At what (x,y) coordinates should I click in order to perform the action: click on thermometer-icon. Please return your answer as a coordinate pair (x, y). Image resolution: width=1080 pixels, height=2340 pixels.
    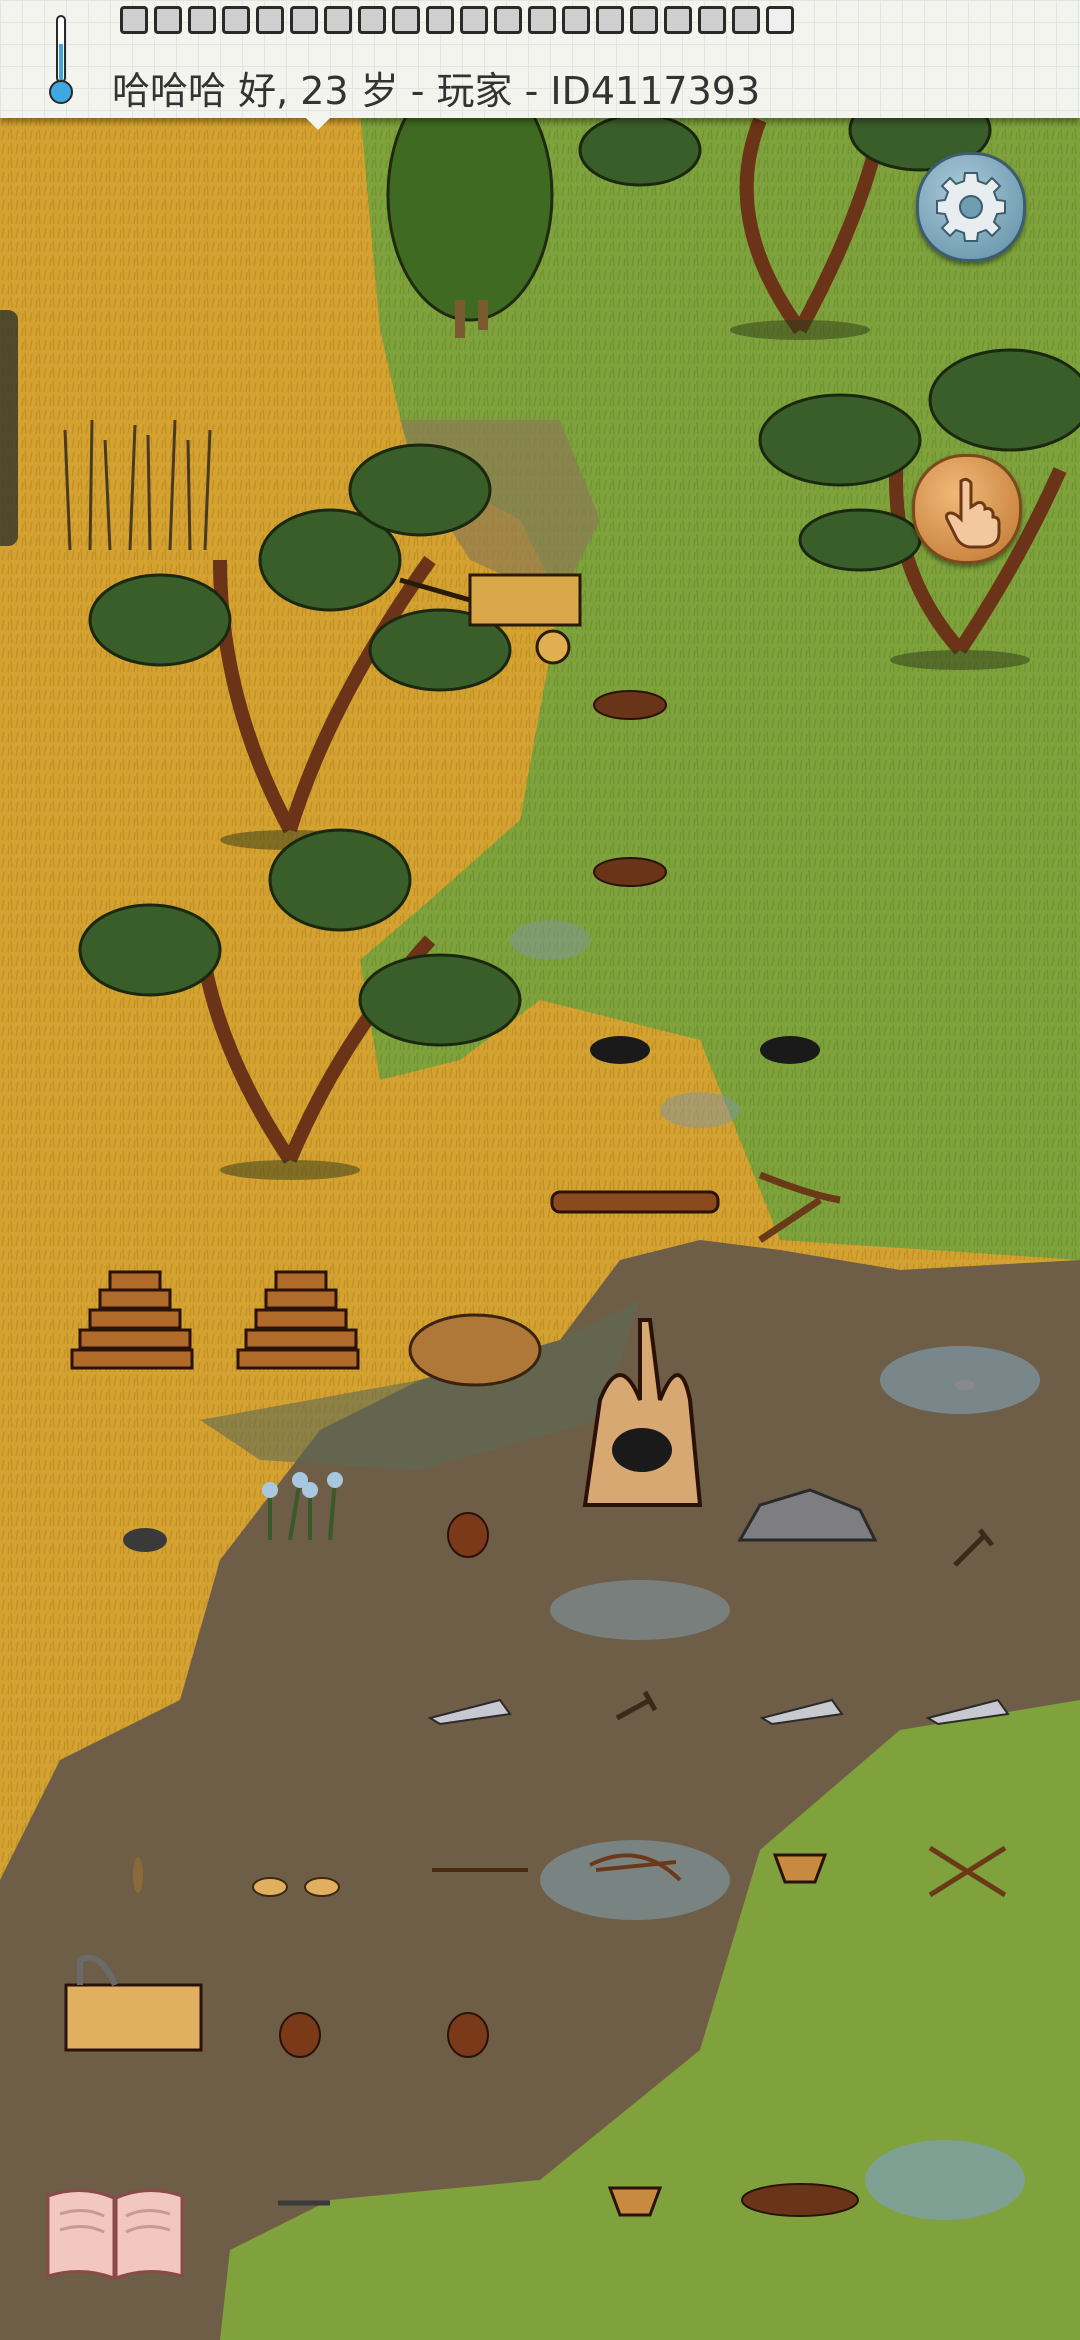
    Looking at the image, I should click on (61, 63).